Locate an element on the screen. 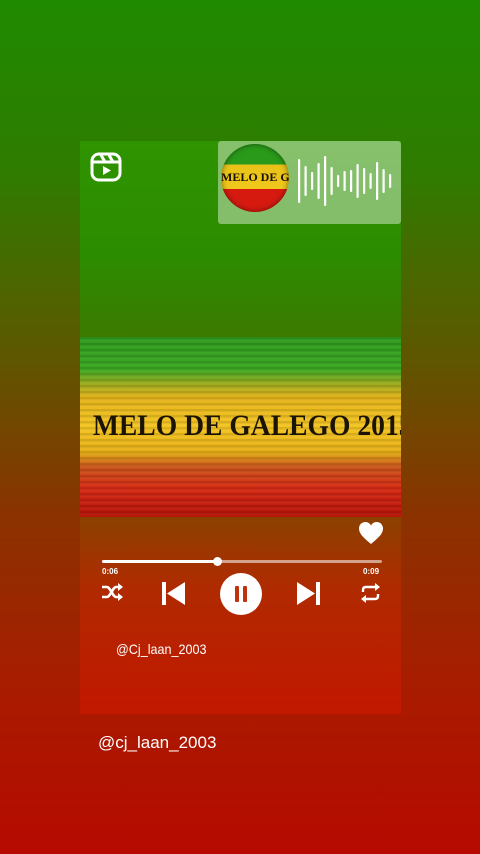 The height and width of the screenshot is (854, 480). reels-icon is located at coordinates (106, 167).